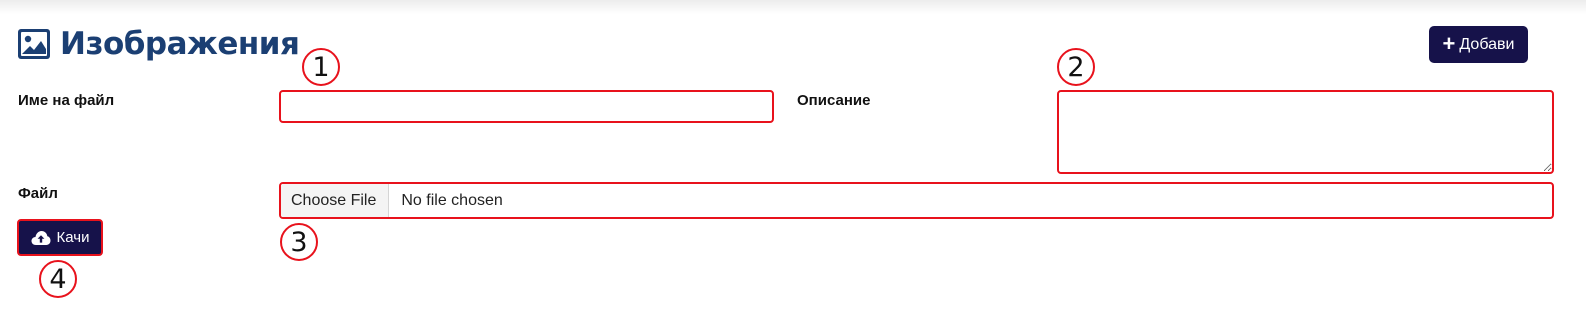  I want to click on file-label: Файл, so click(38, 193).